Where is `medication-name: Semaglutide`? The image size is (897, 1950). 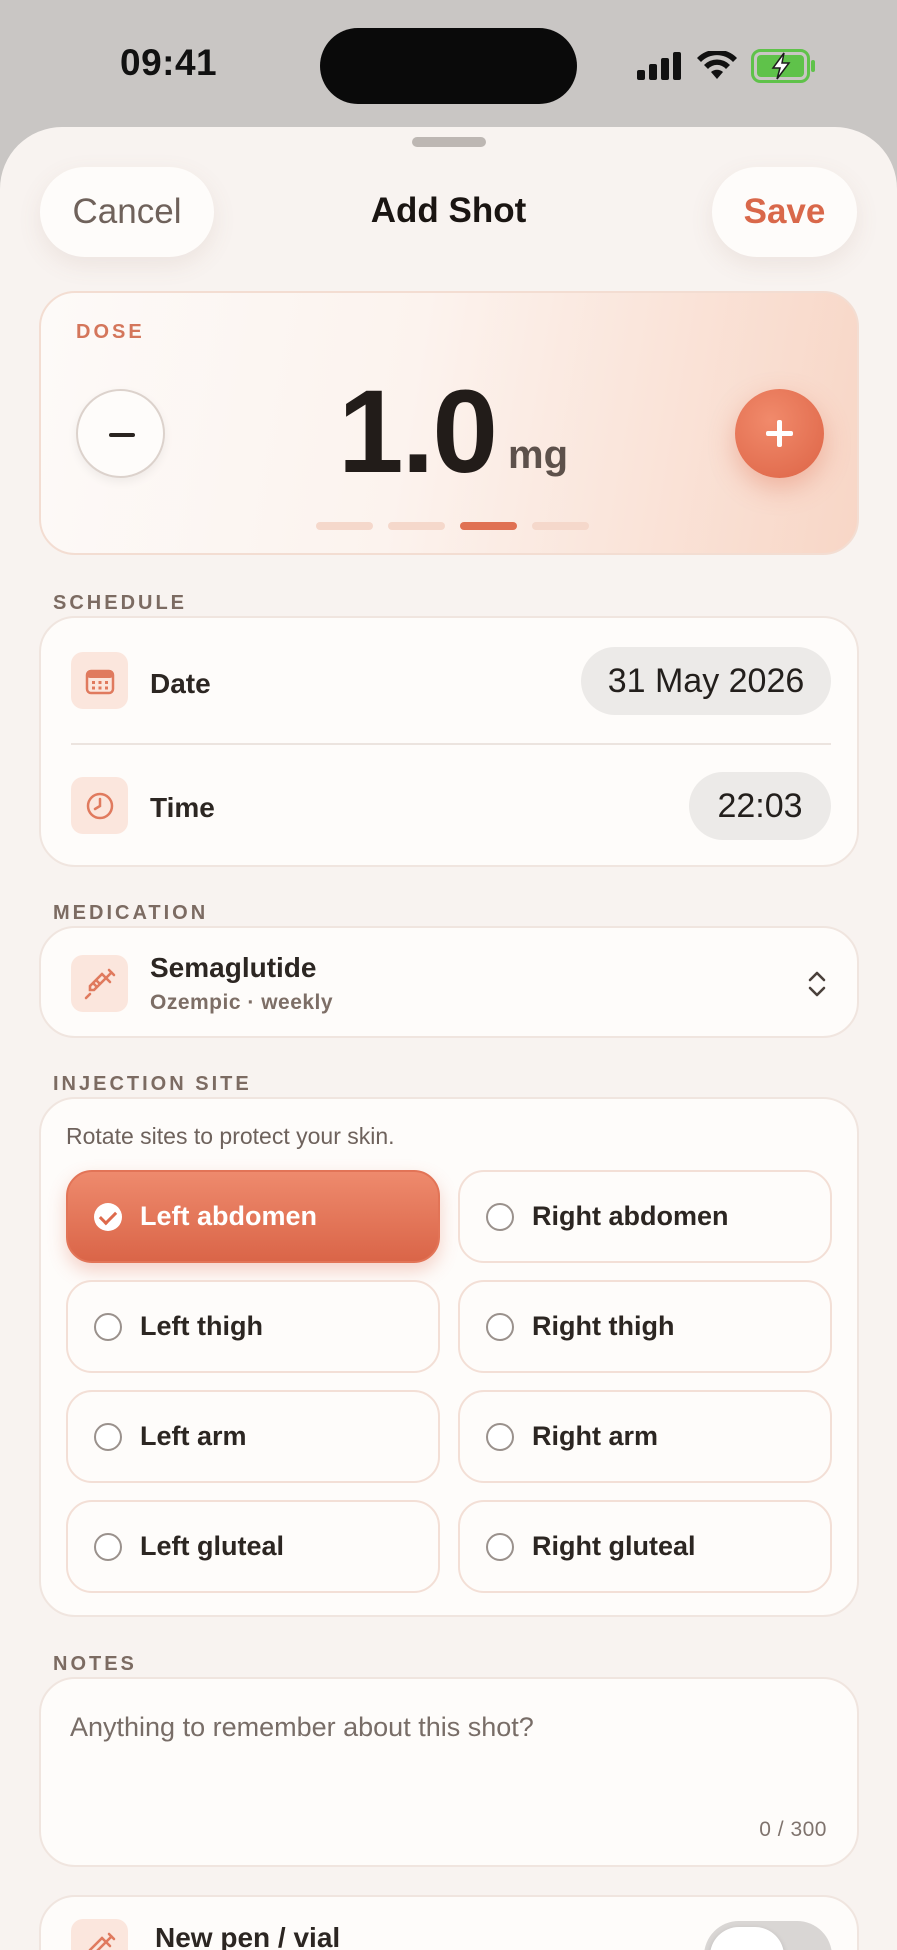
medication-name: Semaglutide is located at coordinates (233, 967).